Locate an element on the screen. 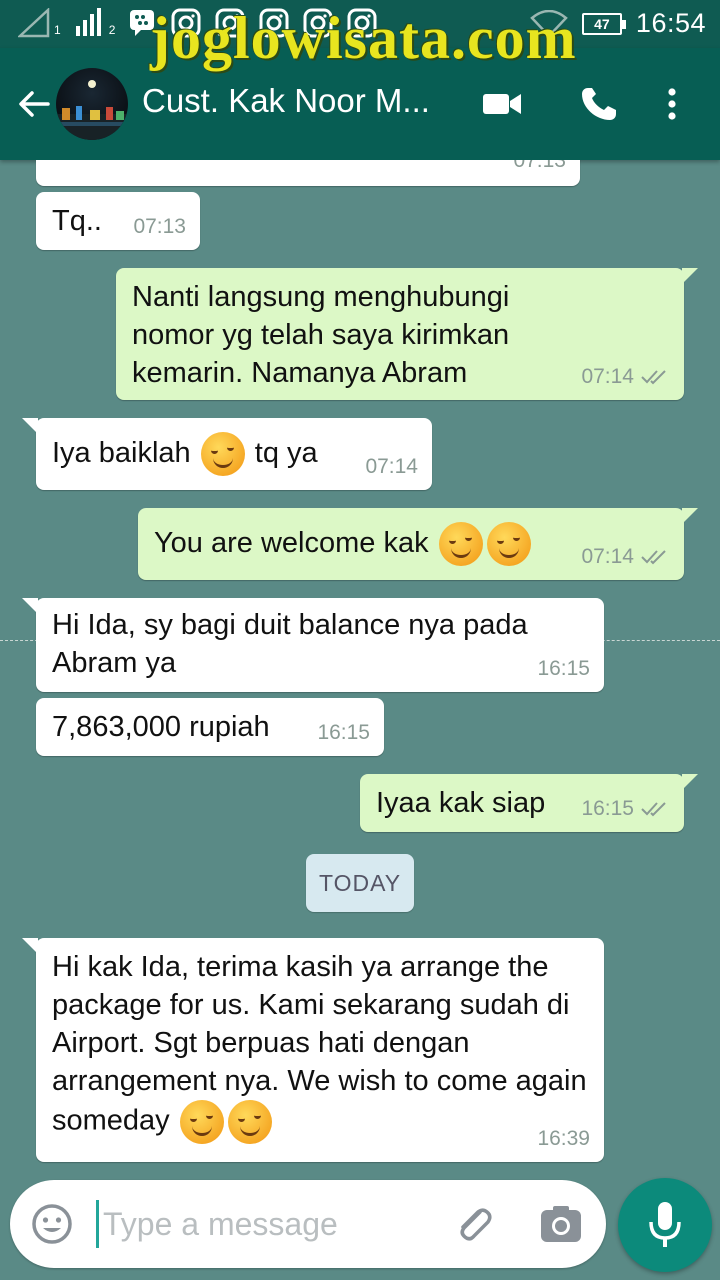 The height and width of the screenshot is (1280, 720). attach-icon is located at coordinates (474, 1224).